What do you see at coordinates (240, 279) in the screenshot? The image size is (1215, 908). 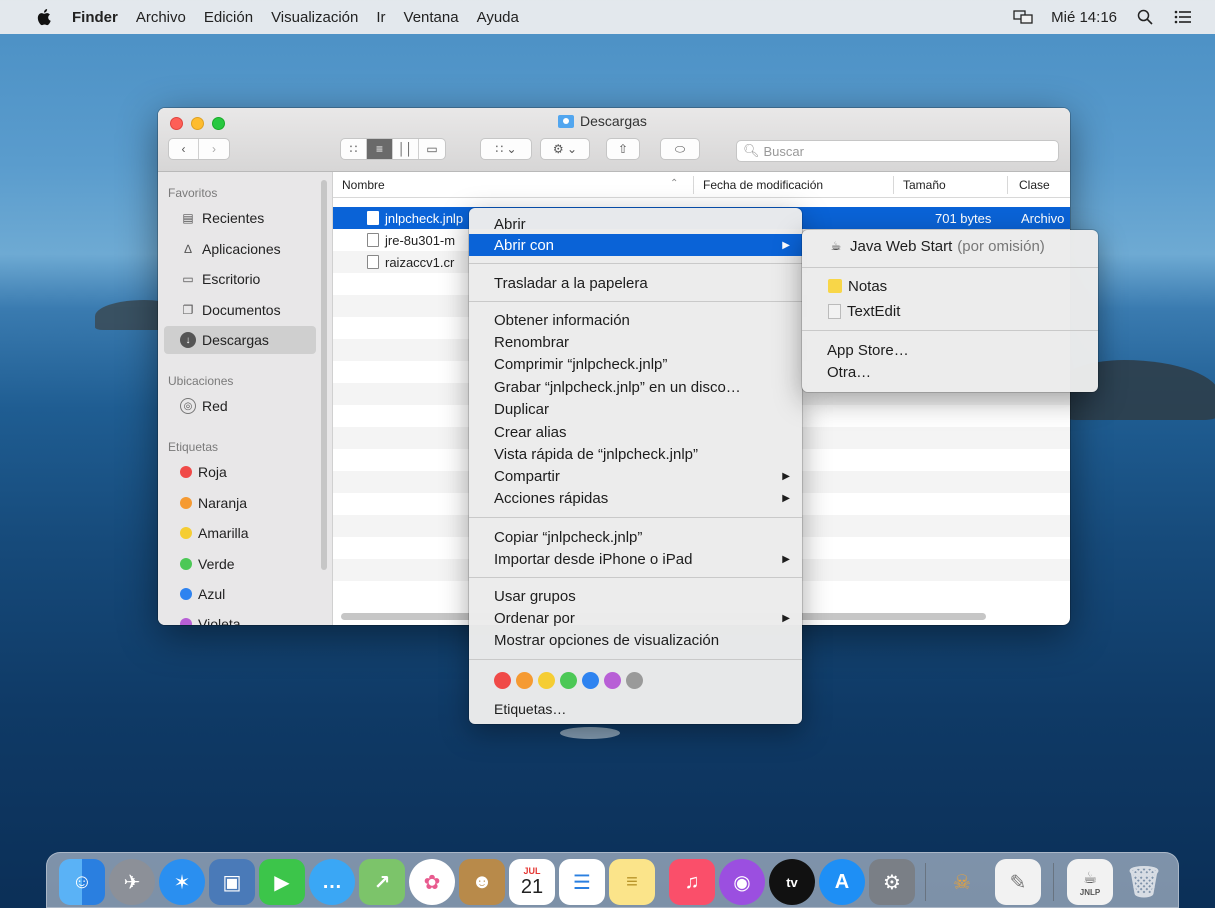 I see `sidebar-item-escritorio: ▭ Escritorio` at bounding box center [240, 279].